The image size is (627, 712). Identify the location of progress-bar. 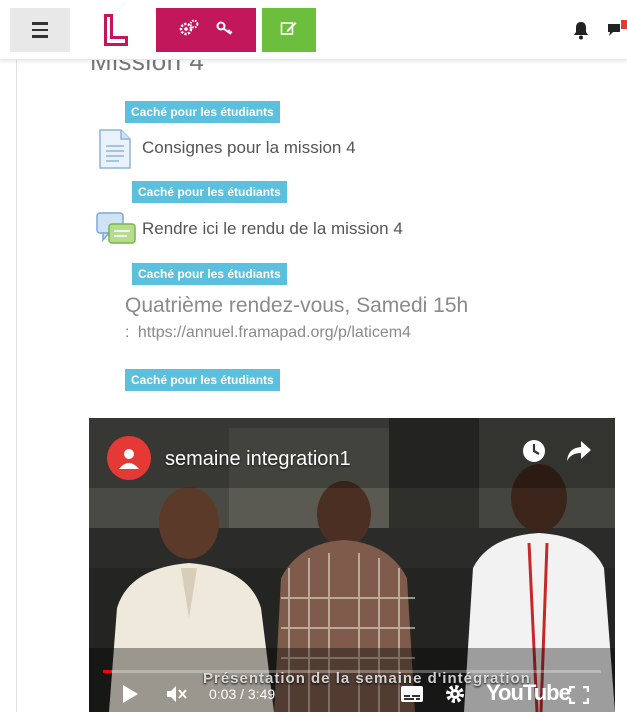
(352, 671).